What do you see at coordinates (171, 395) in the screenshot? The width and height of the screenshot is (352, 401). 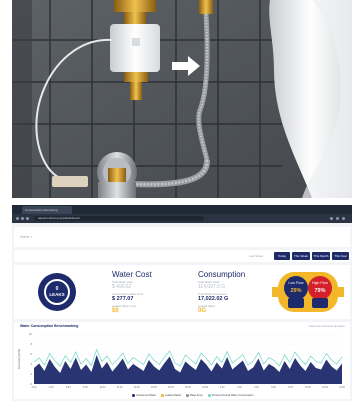 I see `legend-item: Leaked Water` at bounding box center [171, 395].